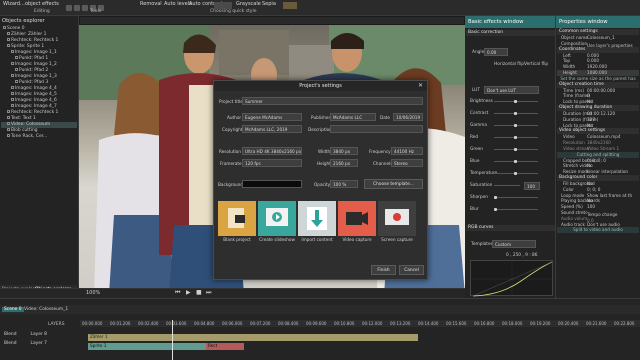 The height and width of the screenshot is (360, 640). I want to click on author-field: Eugene McAdams, so click(272, 117).